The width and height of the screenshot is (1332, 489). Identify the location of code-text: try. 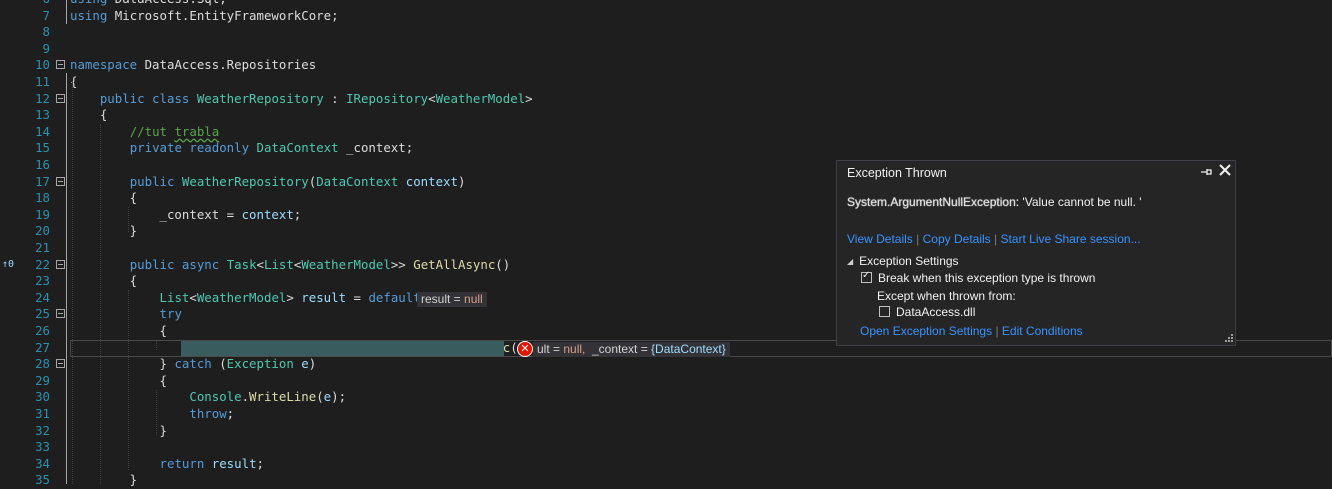
(170, 314).